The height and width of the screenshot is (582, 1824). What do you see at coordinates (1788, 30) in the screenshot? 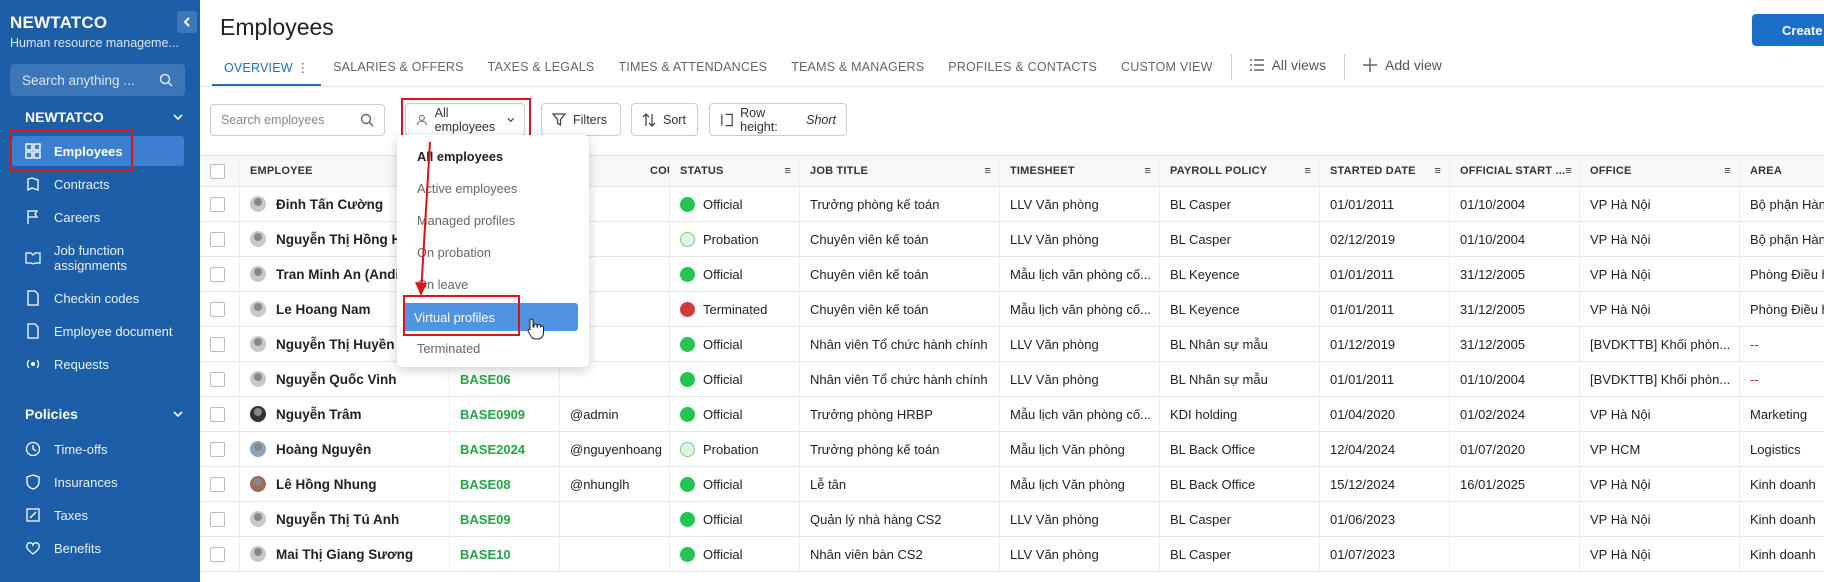
I see `create-button: Create` at bounding box center [1788, 30].